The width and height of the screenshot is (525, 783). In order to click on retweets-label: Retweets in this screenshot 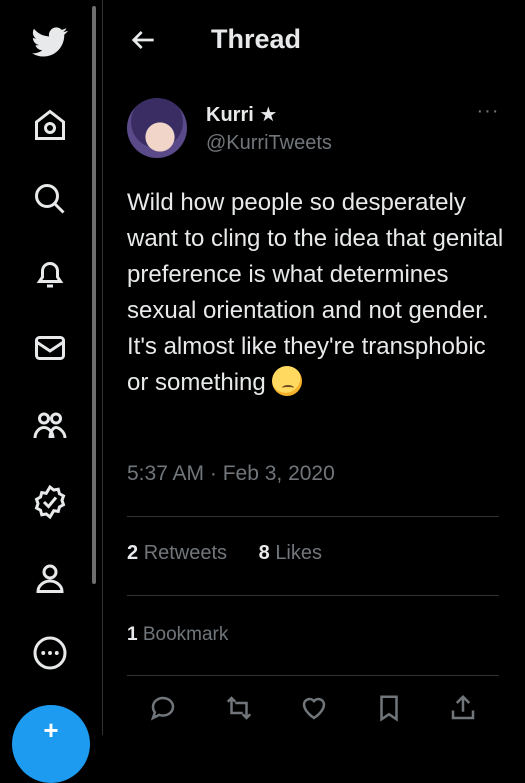, I will do `click(185, 553)`.